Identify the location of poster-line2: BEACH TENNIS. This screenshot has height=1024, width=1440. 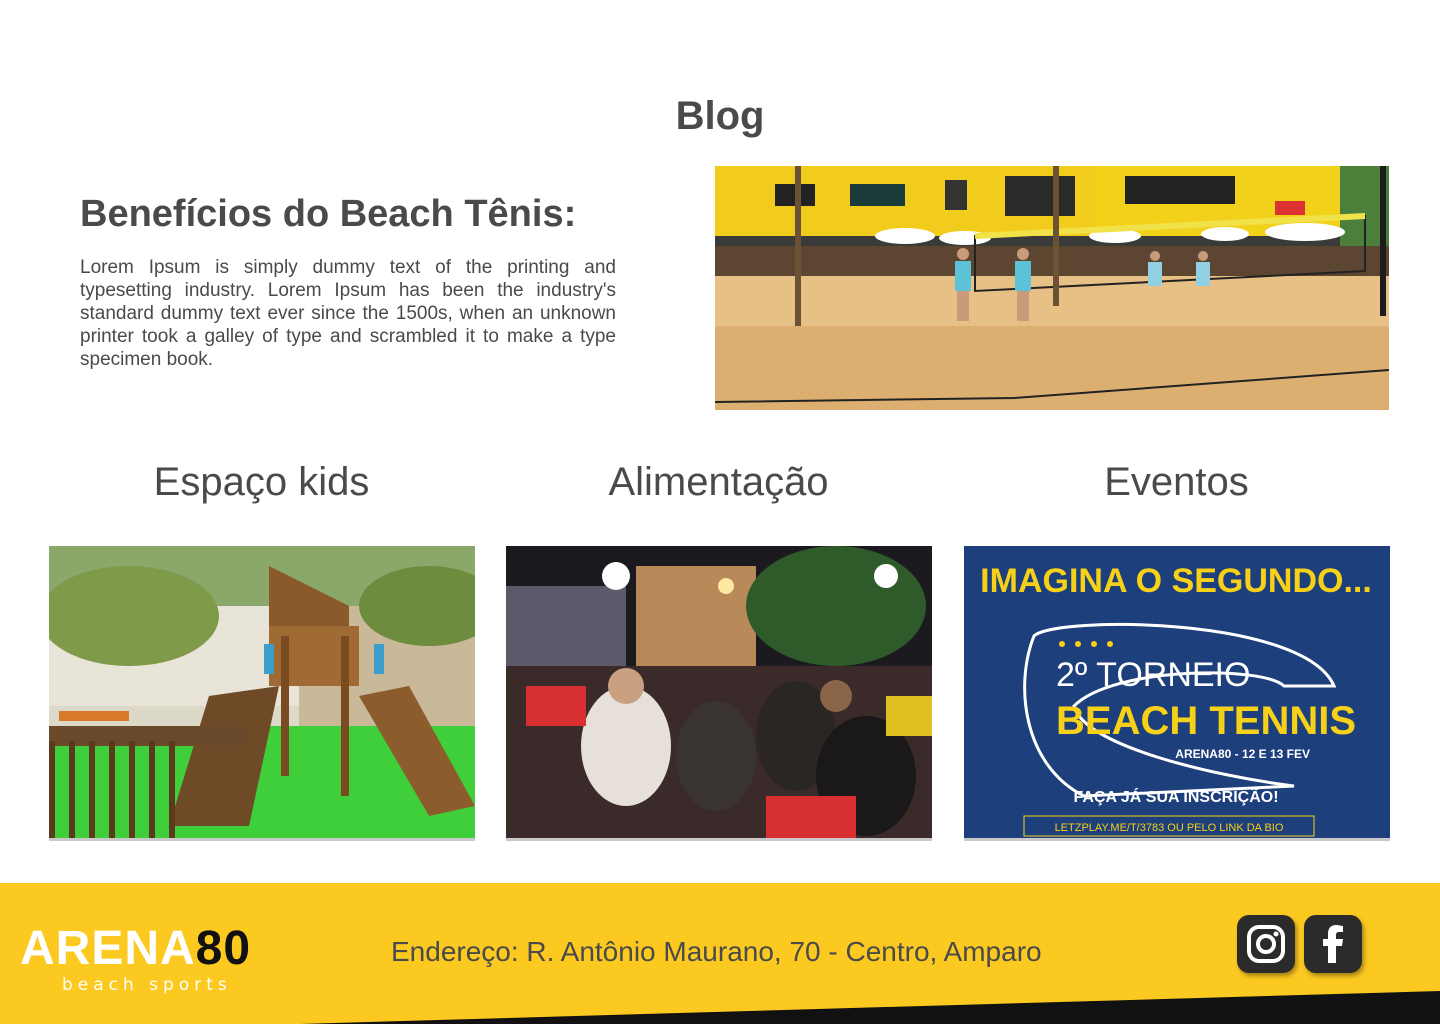
(1206, 721).